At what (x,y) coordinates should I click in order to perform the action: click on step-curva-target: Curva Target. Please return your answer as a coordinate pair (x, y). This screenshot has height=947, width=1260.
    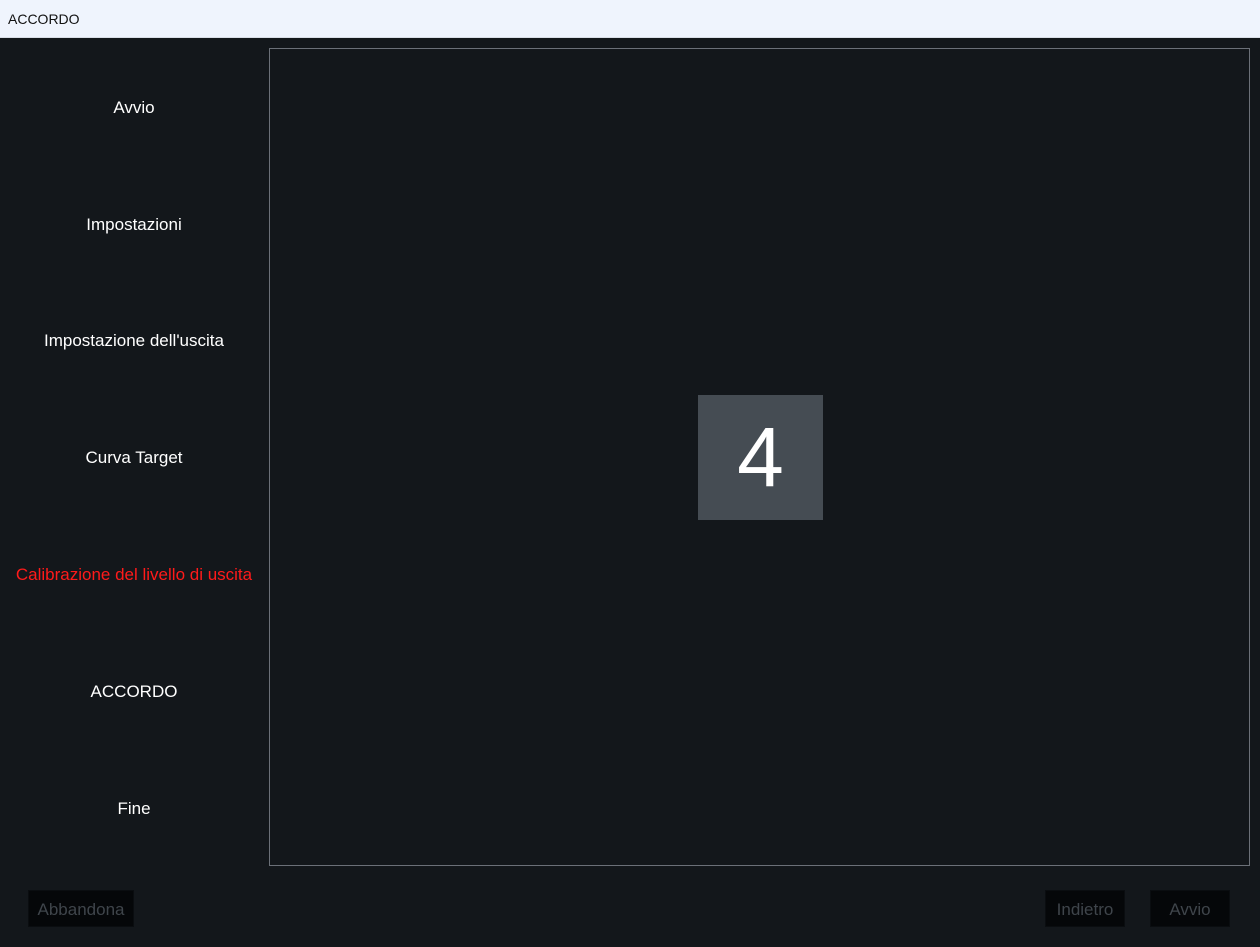
    Looking at the image, I should click on (134, 457).